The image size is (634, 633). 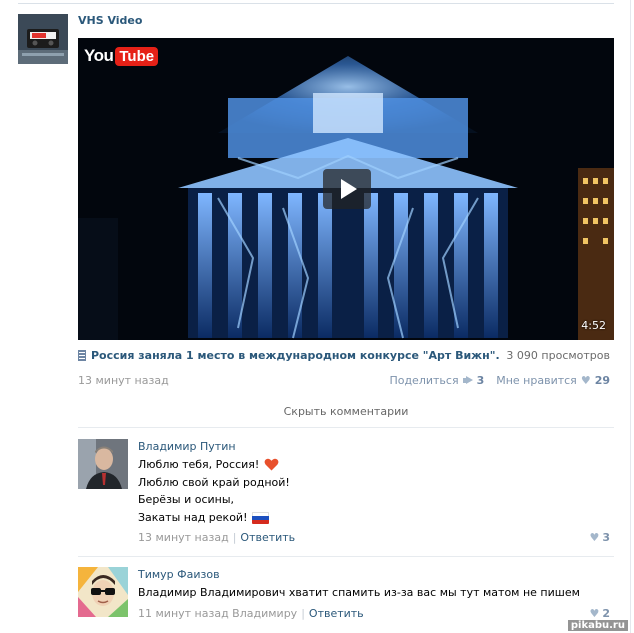 What do you see at coordinates (217, 613) in the screenshot?
I see `comment-timestamp: 11 минут назад Владимиру` at bounding box center [217, 613].